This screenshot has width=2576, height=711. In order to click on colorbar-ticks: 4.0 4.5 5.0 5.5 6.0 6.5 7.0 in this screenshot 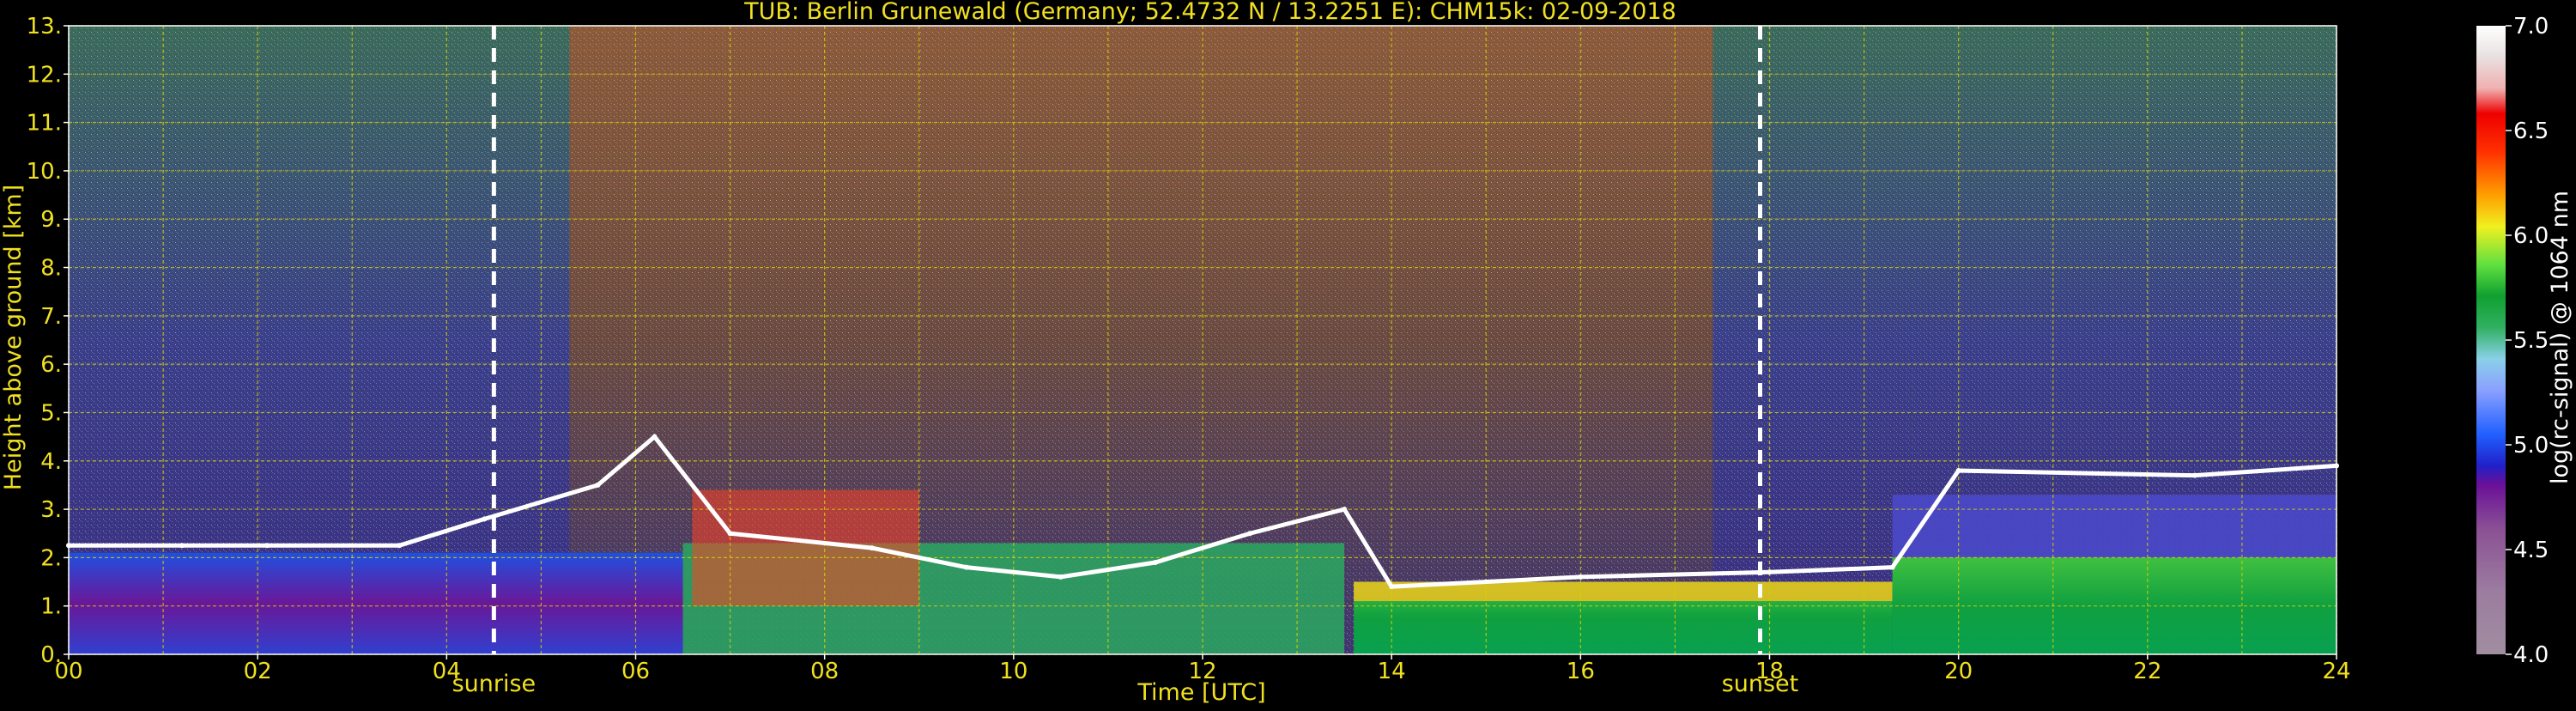, I will do `click(2527, 341)`.